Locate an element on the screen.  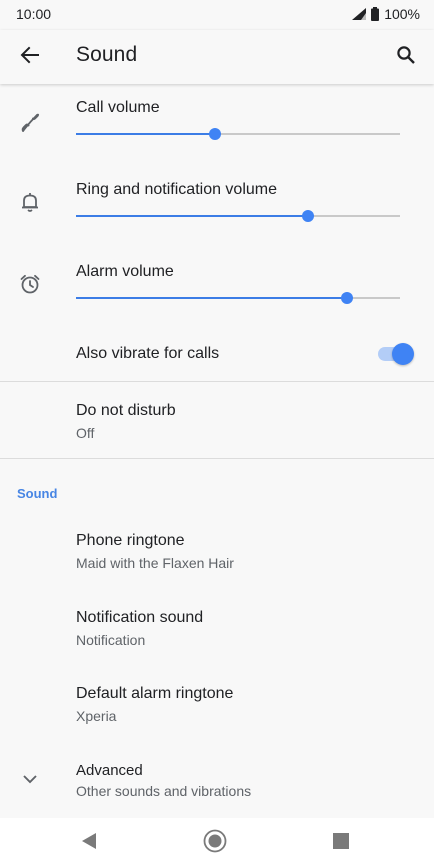
alarm-volume-label: Alarm volume is located at coordinates (125, 271).